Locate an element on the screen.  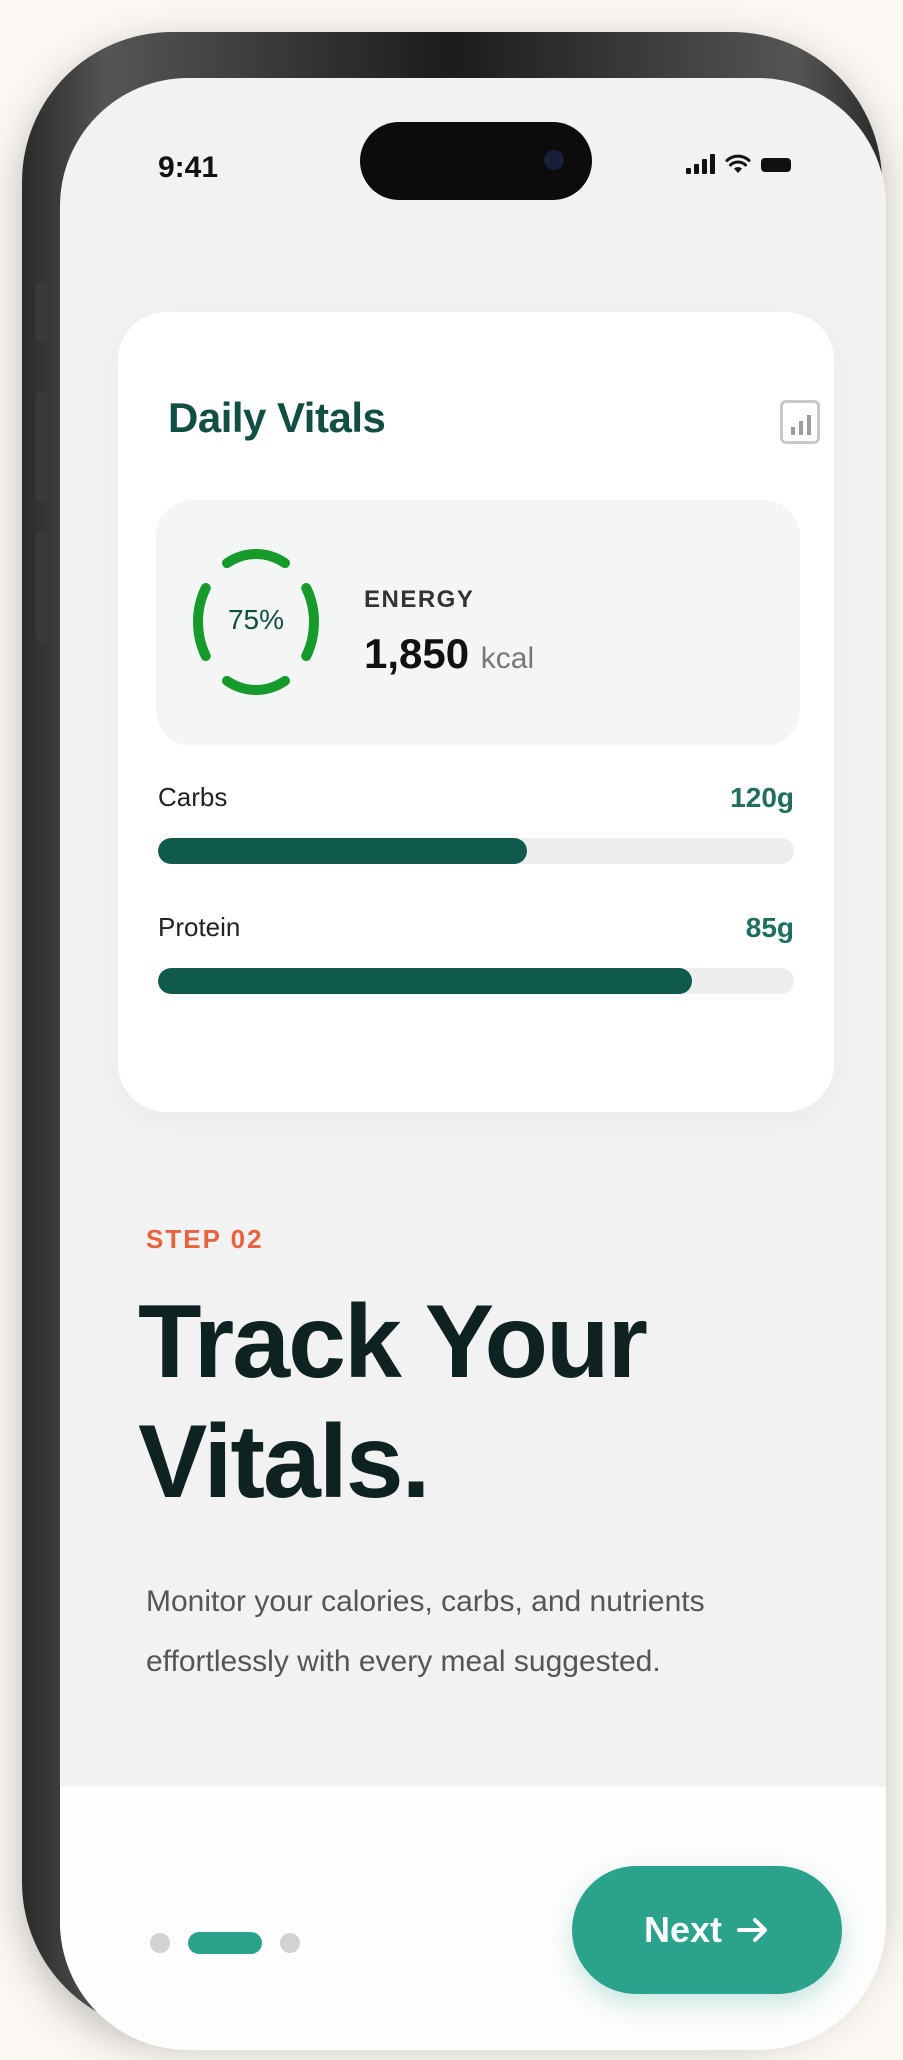
wifi-icon is located at coordinates (738, 164).